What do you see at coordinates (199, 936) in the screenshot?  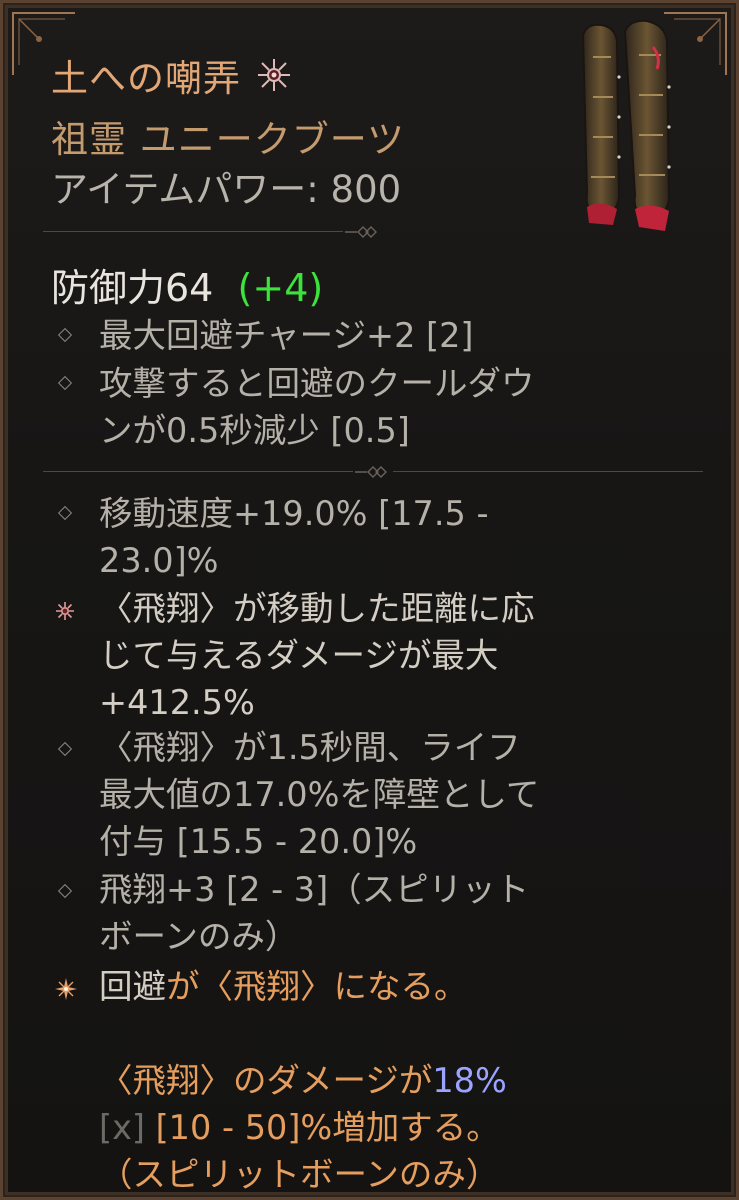 I see `stat-line: ボーンのみ）` at bounding box center [199, 936].